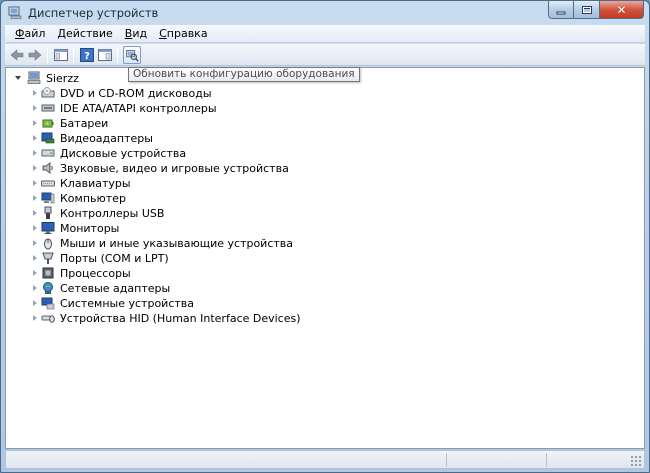 Image resolution: width=650 pixels, height=473 pixels. I want to click on help-button: ?, so click(87, 55).